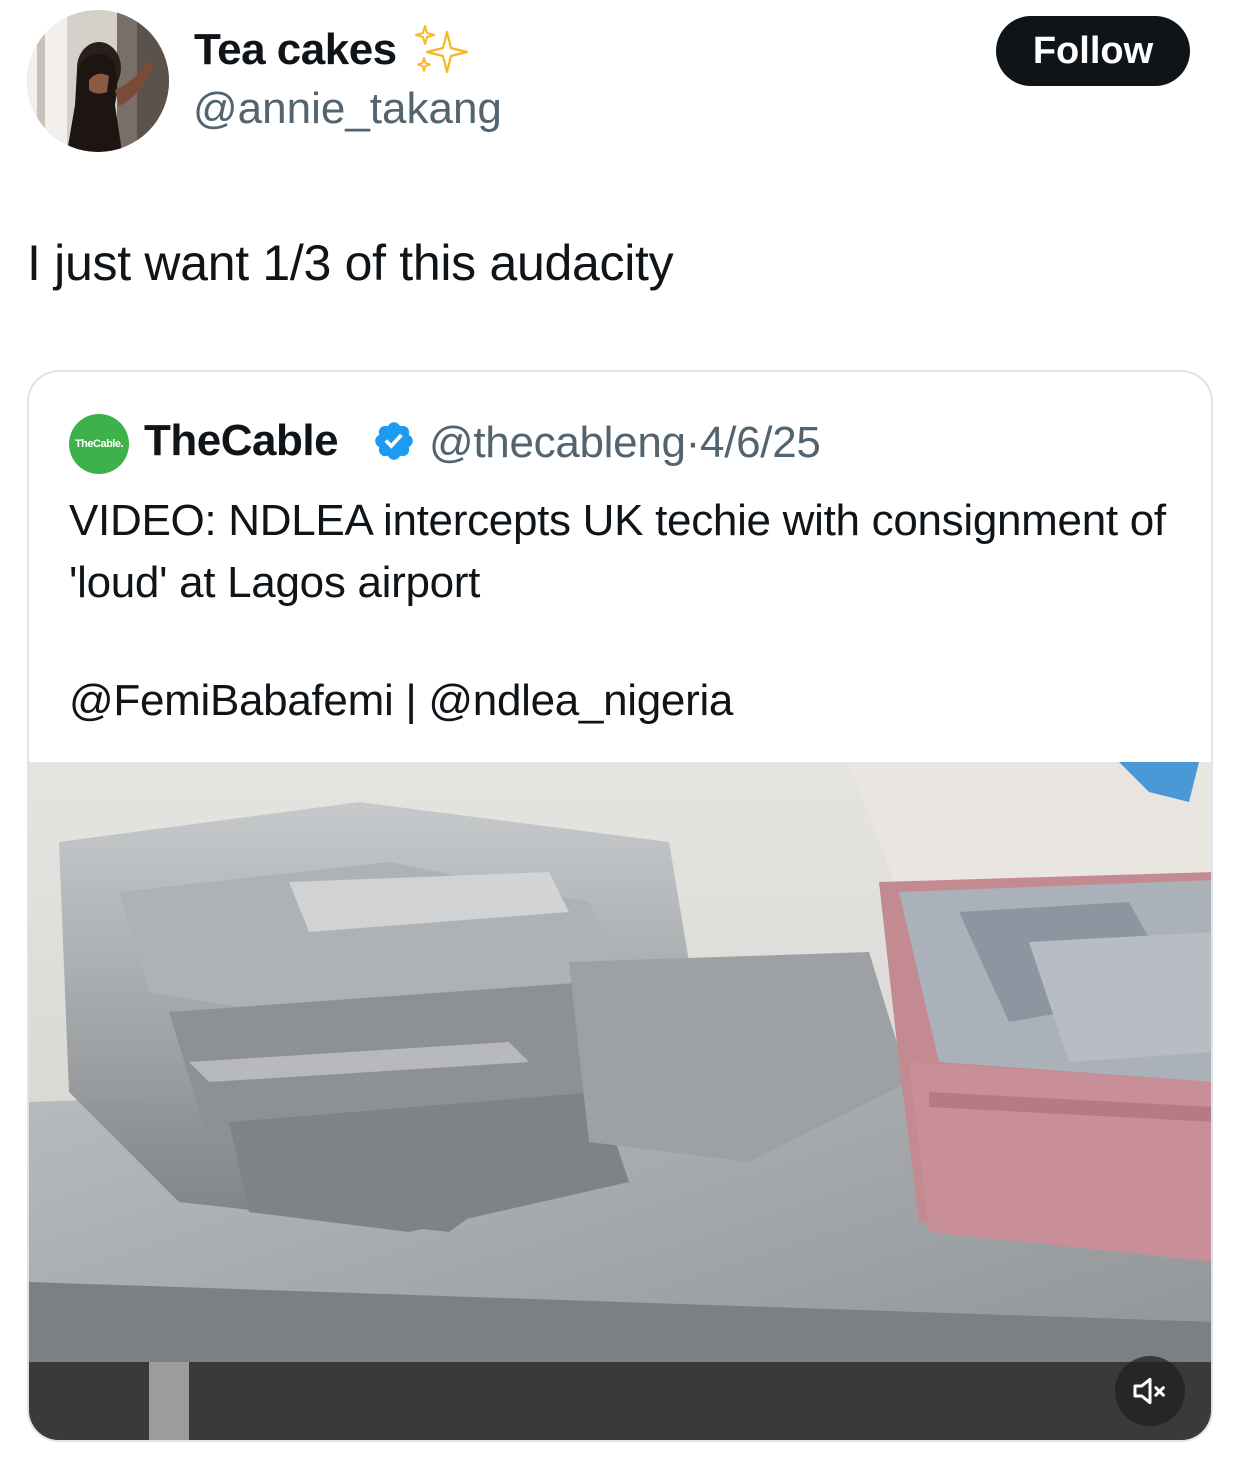 This screenshot has width=1242, height=1458. I want to click on quoted-tweet-meta: @thecableng·4/6/25, so click(625, 443).